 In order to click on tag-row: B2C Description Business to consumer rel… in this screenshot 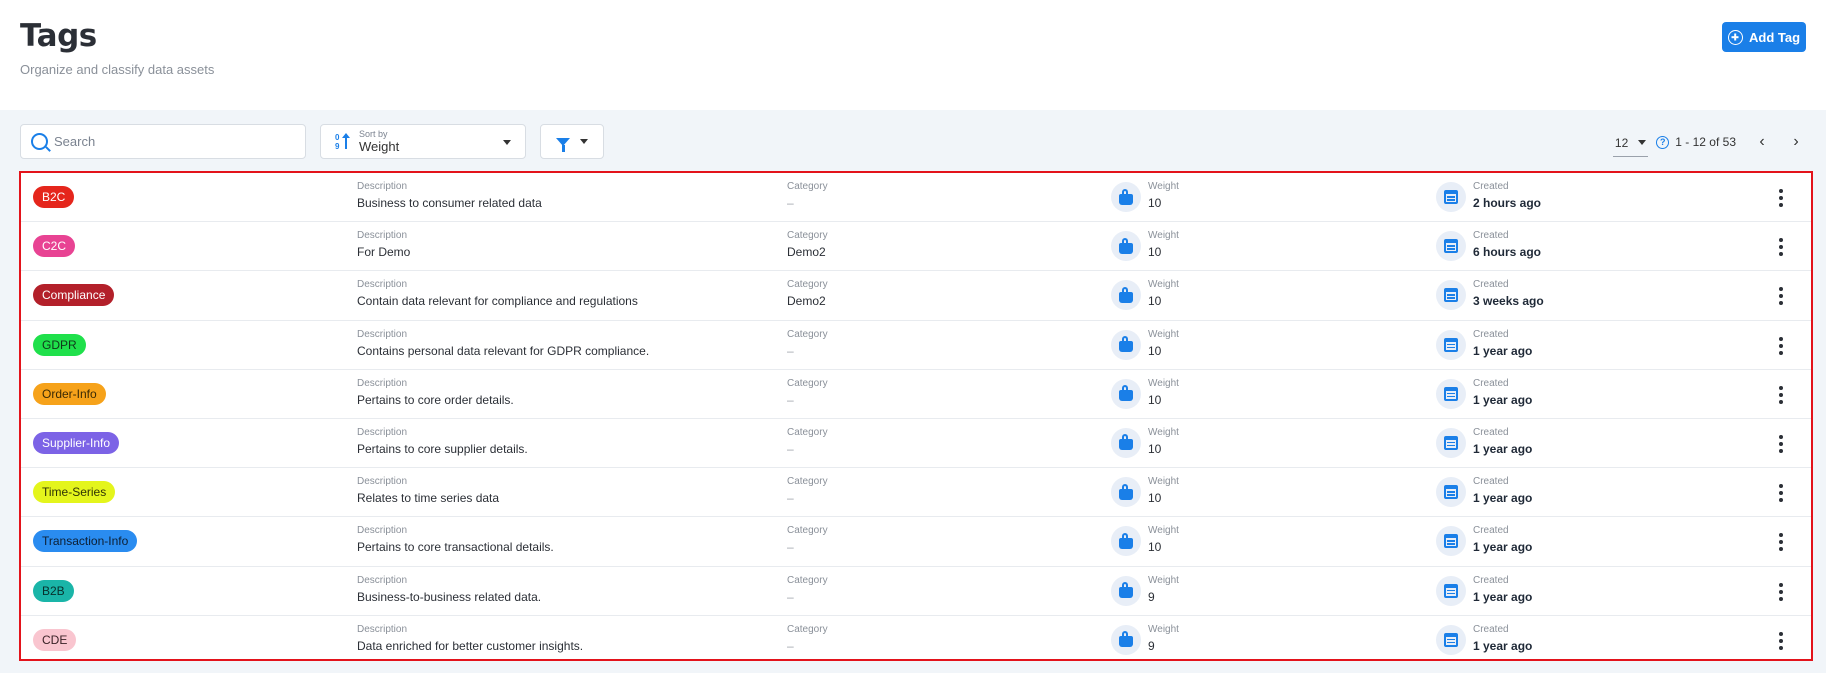, I will do `click(916, 198)`.